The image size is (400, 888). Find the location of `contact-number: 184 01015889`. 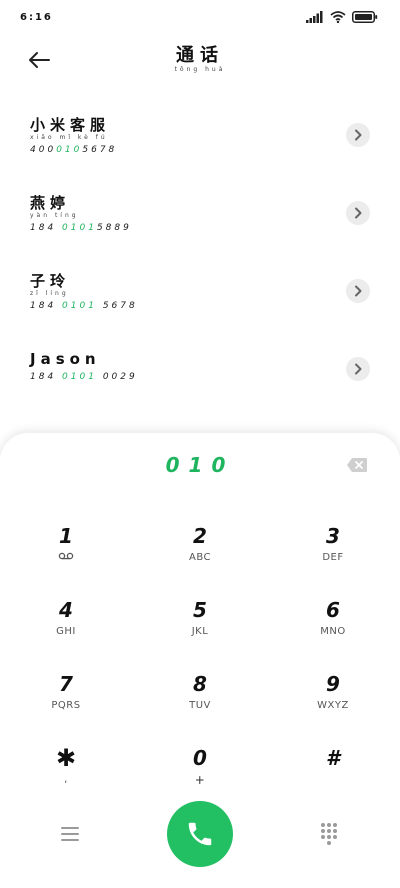

contact-number: 184 01015889 is located at coordinates (215, 228).